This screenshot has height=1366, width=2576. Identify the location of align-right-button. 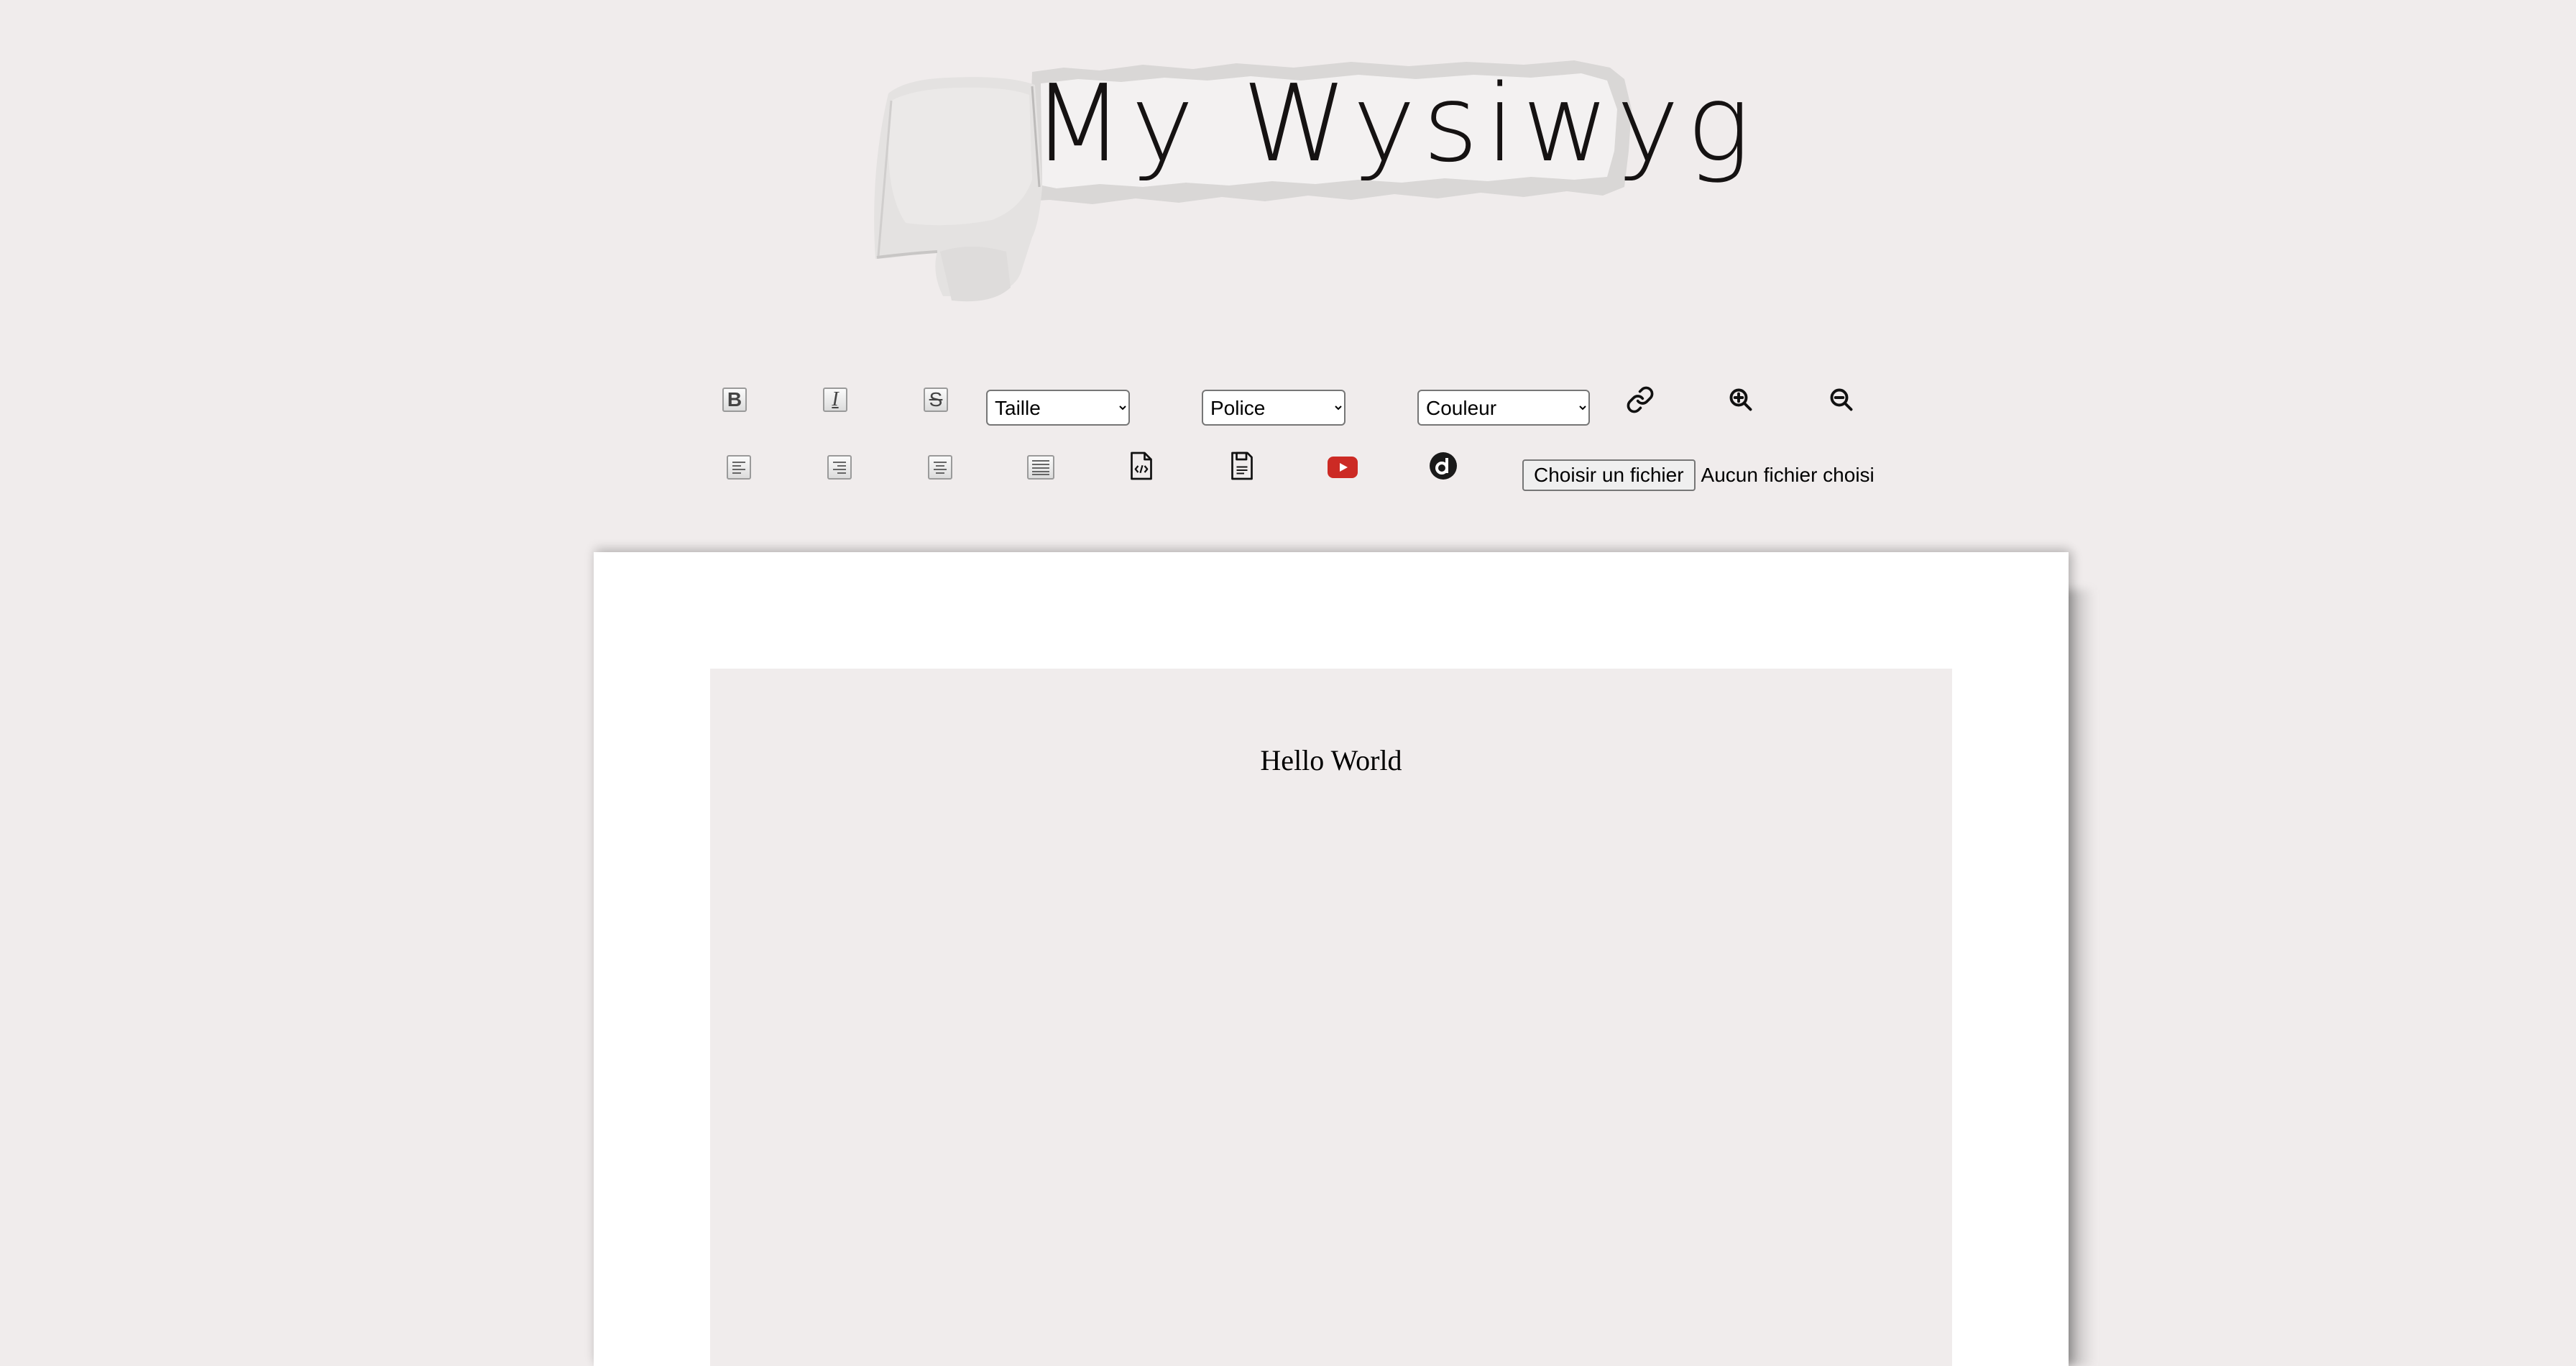
(839, 467).